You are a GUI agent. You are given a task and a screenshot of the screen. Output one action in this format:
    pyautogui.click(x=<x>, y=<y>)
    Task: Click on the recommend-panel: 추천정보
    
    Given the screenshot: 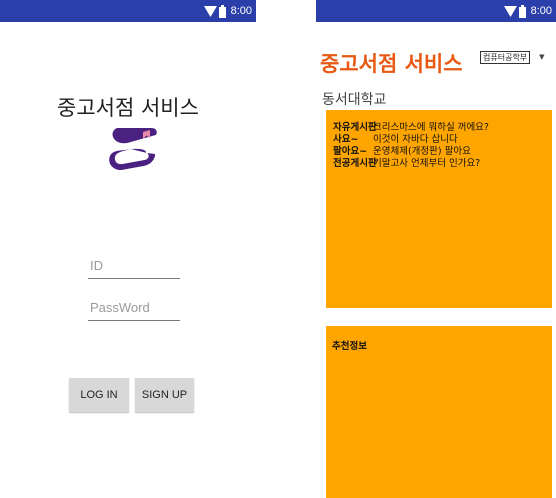 What is the action you would take?
    pyautogui.click(x=439, y=412)
    